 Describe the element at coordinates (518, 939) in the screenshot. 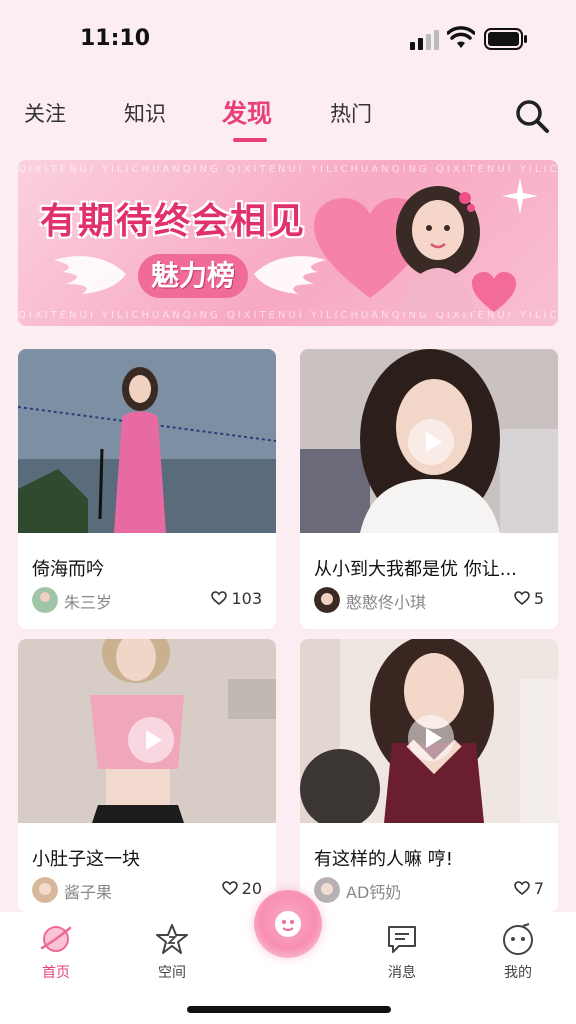

I see `face-icon` at that location.